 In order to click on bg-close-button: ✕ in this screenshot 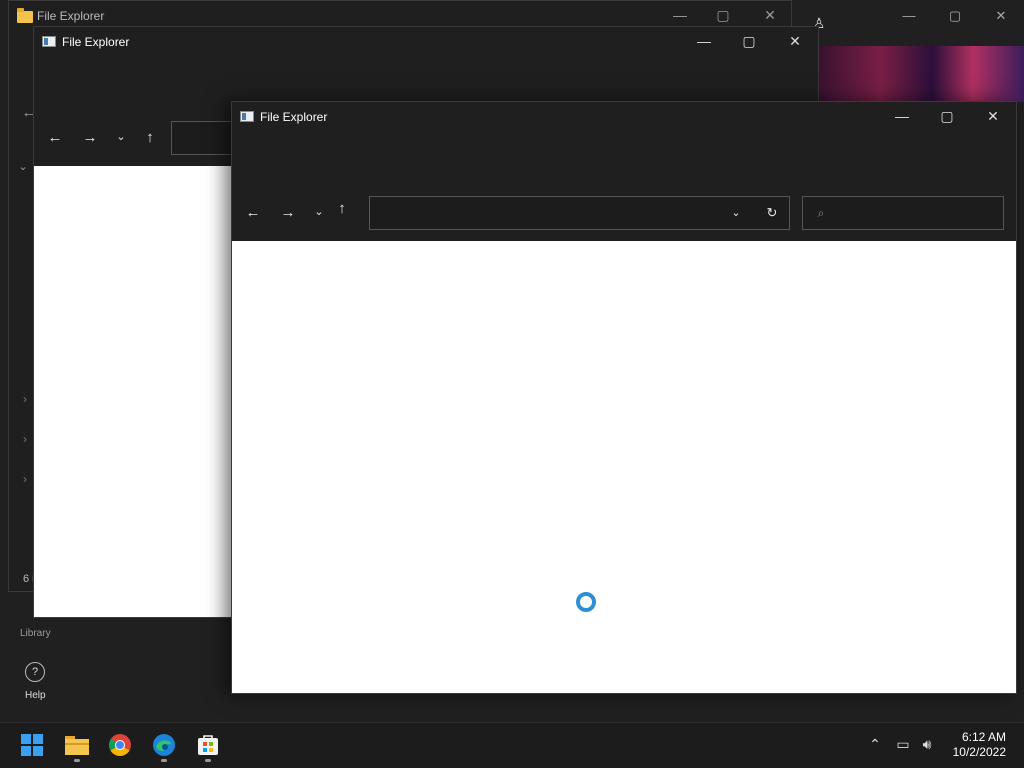, I will do `click(1001, 16)`.